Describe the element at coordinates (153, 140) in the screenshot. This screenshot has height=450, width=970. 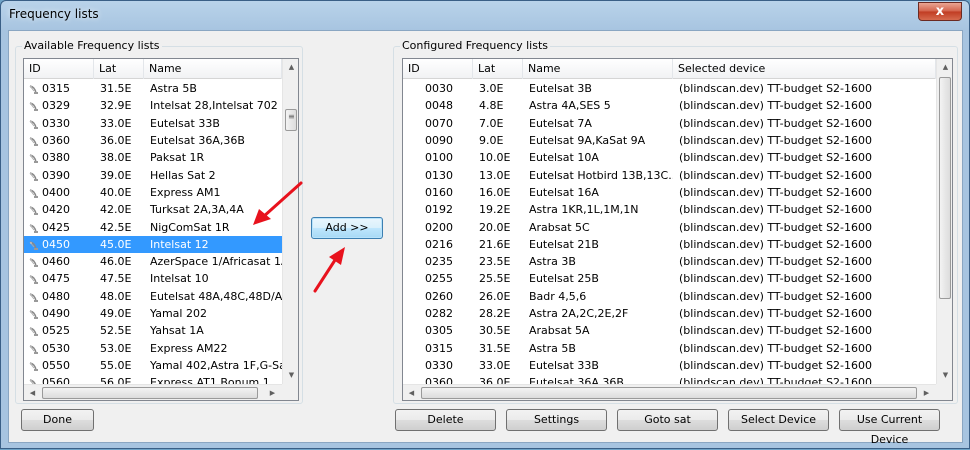
I see `table-row: 0360 36.0E Eutelsat 36A,36B` at that location.